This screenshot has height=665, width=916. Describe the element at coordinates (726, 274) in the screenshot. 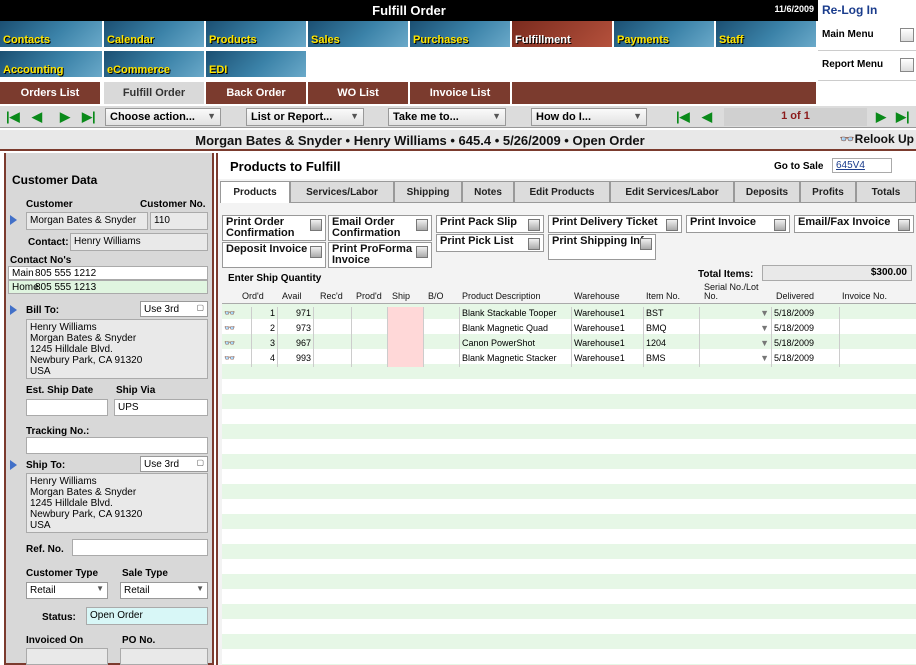

I see `total-items-label: Total Items:` at that location.